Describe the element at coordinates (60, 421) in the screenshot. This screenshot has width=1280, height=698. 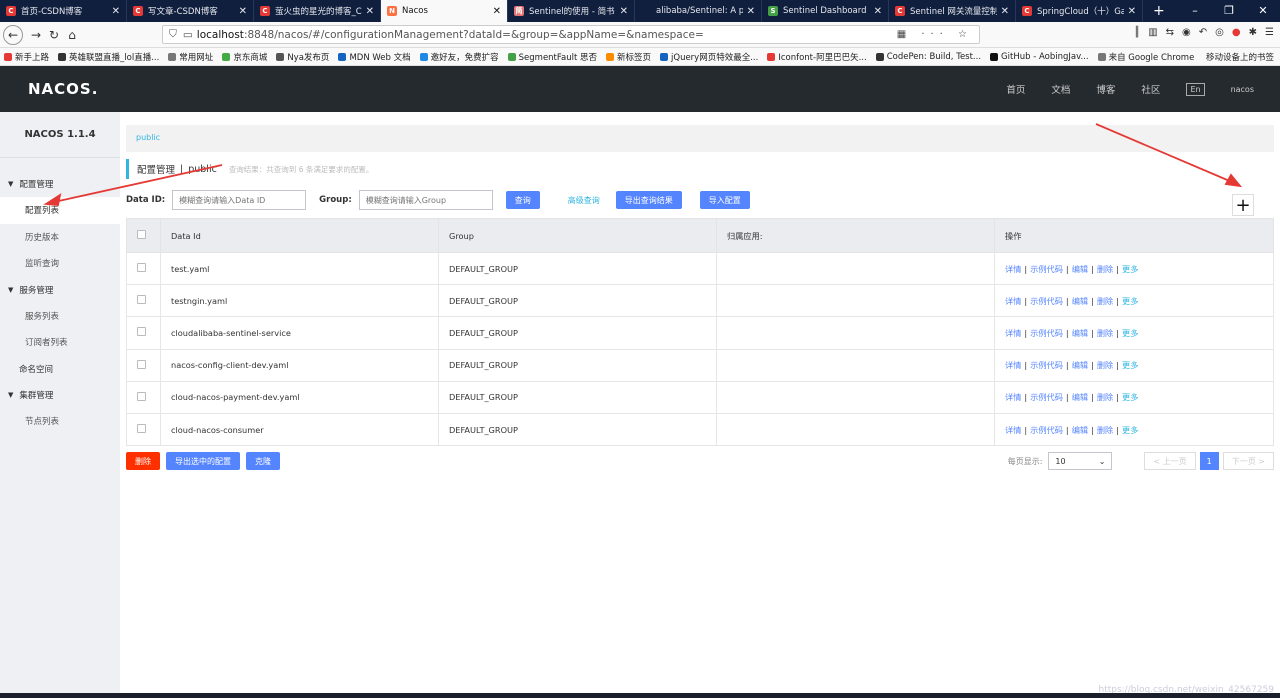
I see `sidebar-item-nodes: 节点列表` at that location.